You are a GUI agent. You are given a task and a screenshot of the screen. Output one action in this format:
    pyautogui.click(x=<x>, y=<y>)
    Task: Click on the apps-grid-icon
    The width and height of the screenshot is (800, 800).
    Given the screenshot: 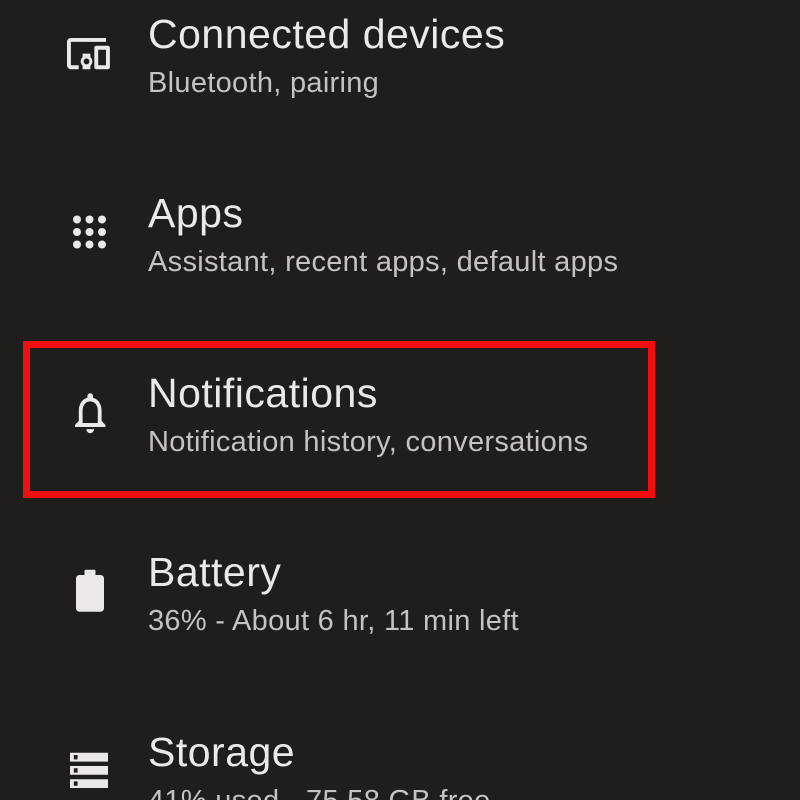 What is the action you would take?
    pyautogui.click(x=90, y=233)
    